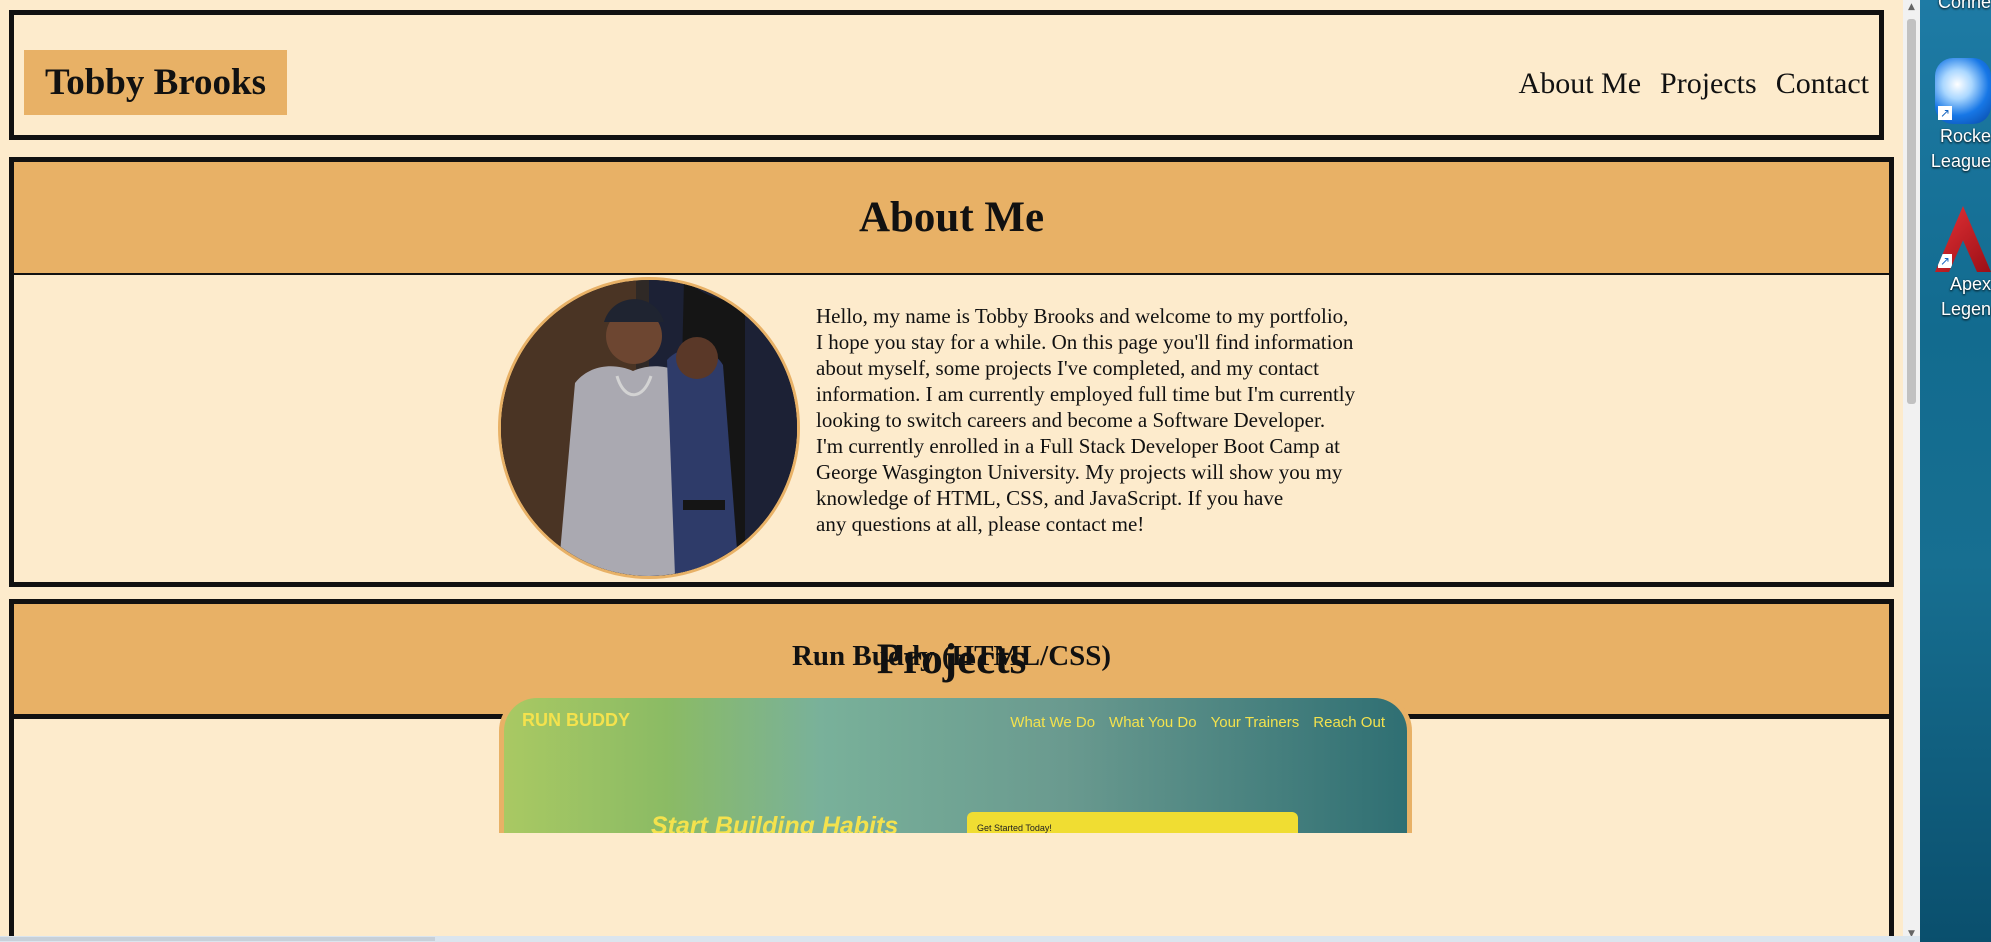 The image size is (1991, 942). What do you see at coordinates (1053, 722) in the screenshot?
I see `preview-nav-what-we-do: What We Do` at bounding box center [1053, 722].